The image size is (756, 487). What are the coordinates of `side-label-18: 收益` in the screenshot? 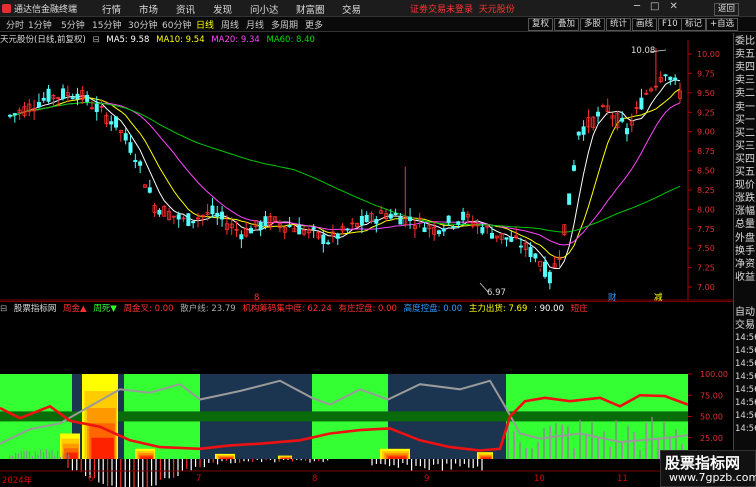 It's located at (745, 277).